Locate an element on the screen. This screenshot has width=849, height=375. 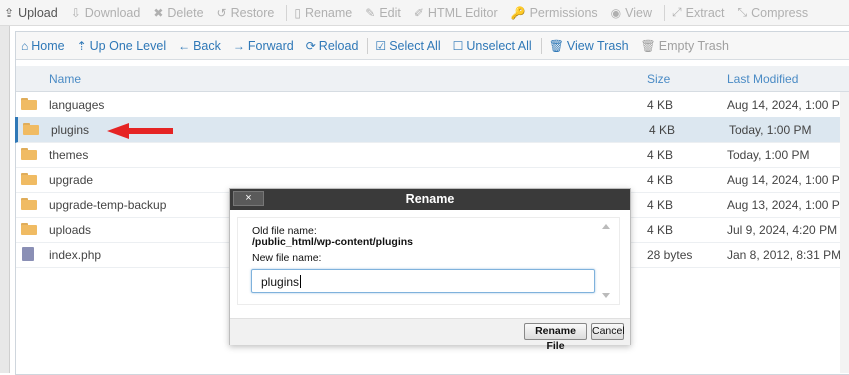
upload-icon: ⇪ is located at coordinates (9, 12).